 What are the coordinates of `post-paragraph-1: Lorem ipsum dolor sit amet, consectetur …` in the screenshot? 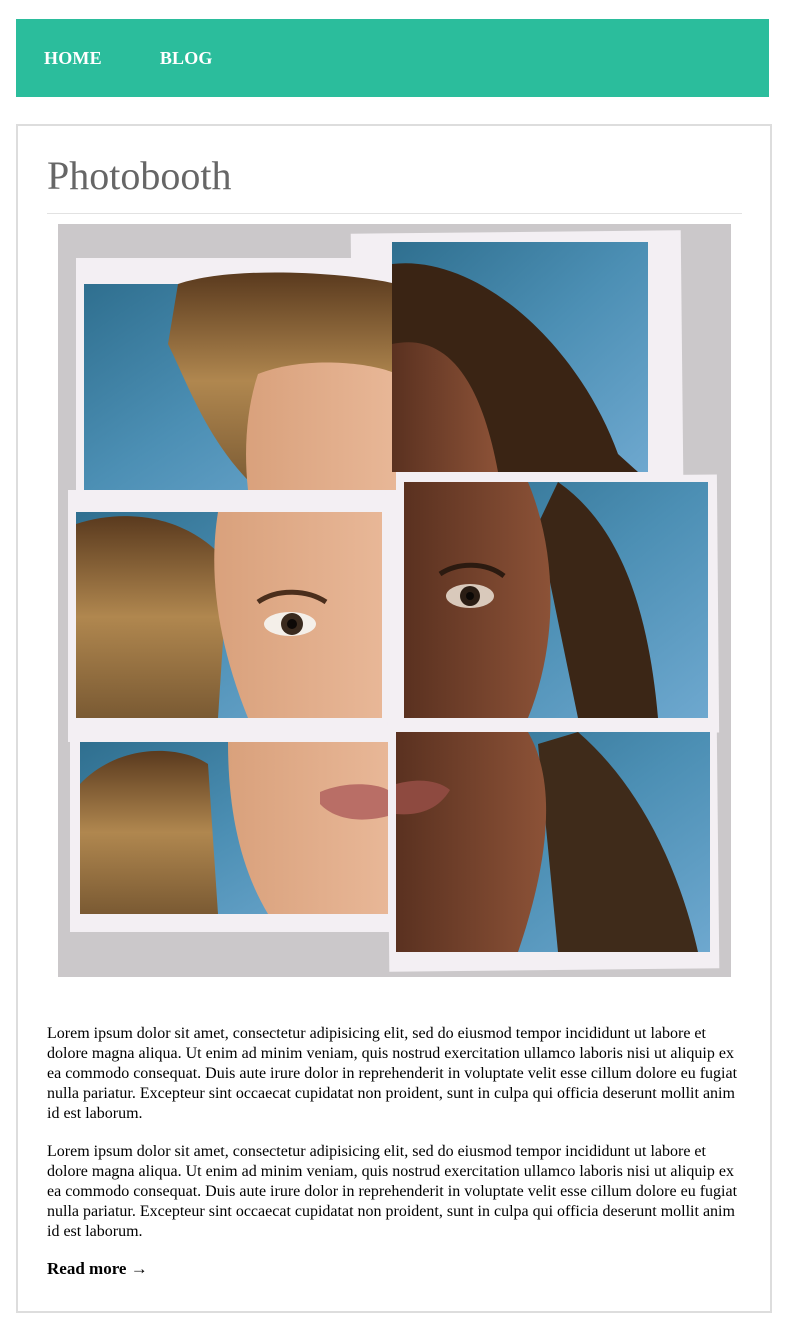 It's located at (392, 1073).